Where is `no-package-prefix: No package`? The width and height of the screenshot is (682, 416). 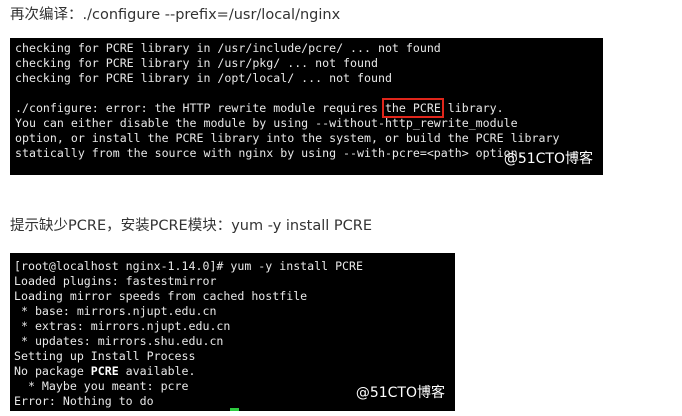 no-package-prefix: No package is located at coordinates (52, 371).